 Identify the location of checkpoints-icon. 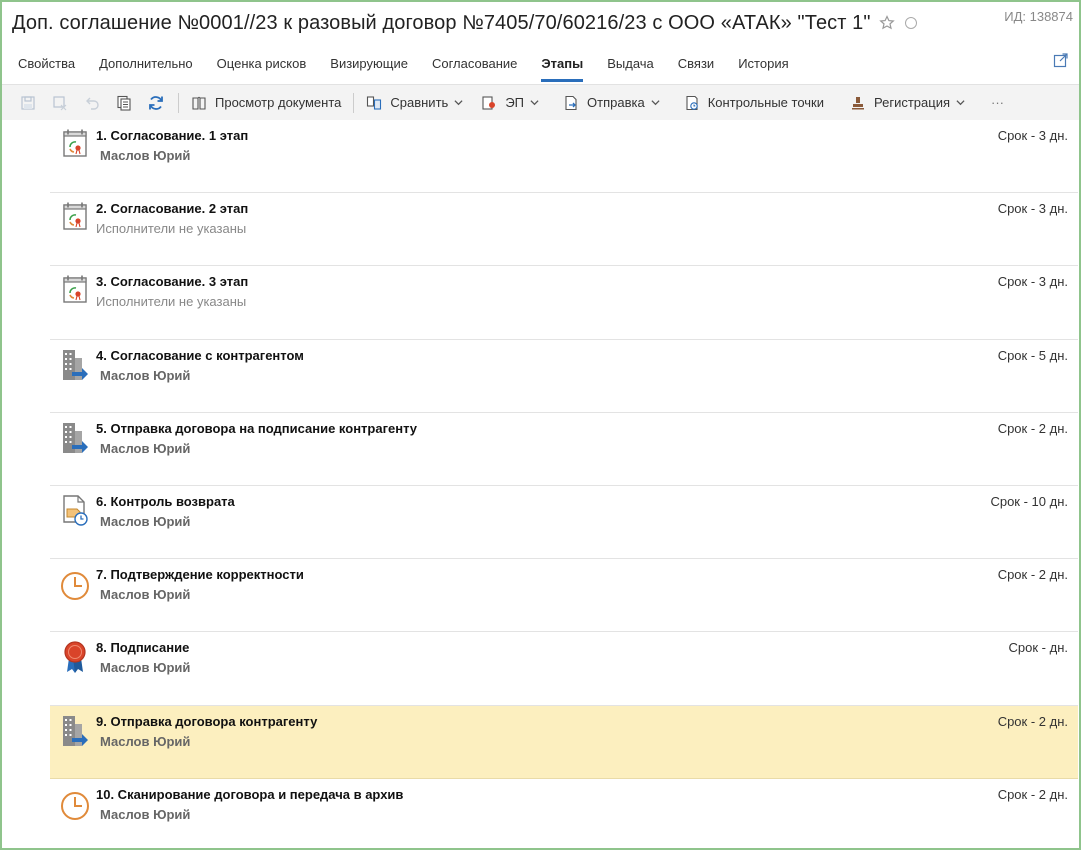
(692, 102).